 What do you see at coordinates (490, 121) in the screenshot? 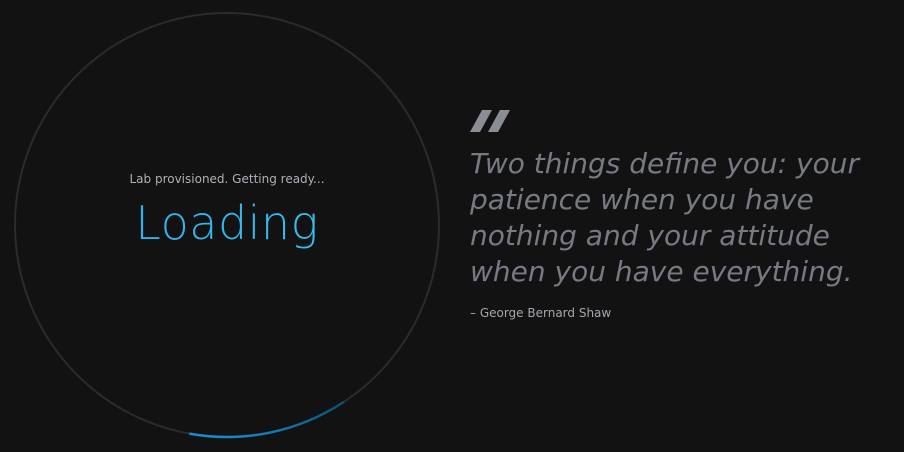
I see `quote-icon` at bounding box center [490, 121].